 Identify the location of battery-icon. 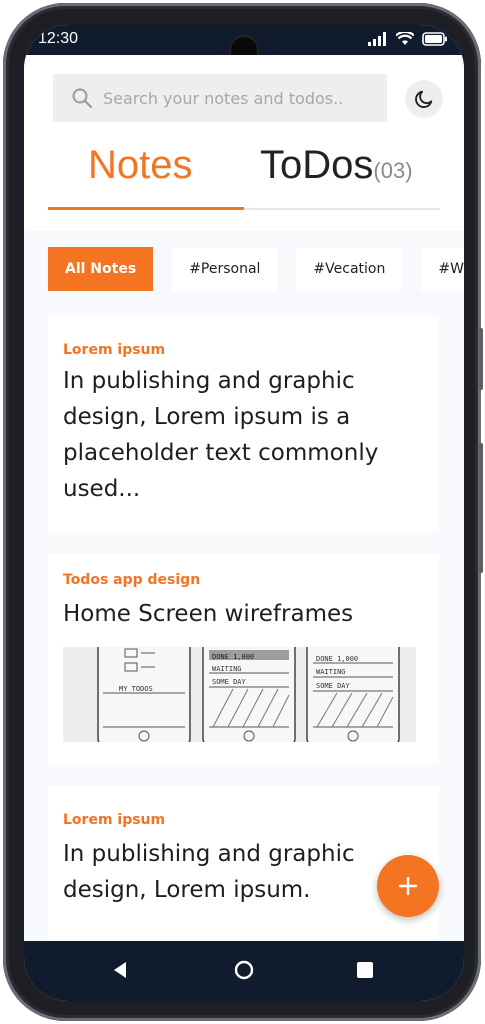
(434, 39).